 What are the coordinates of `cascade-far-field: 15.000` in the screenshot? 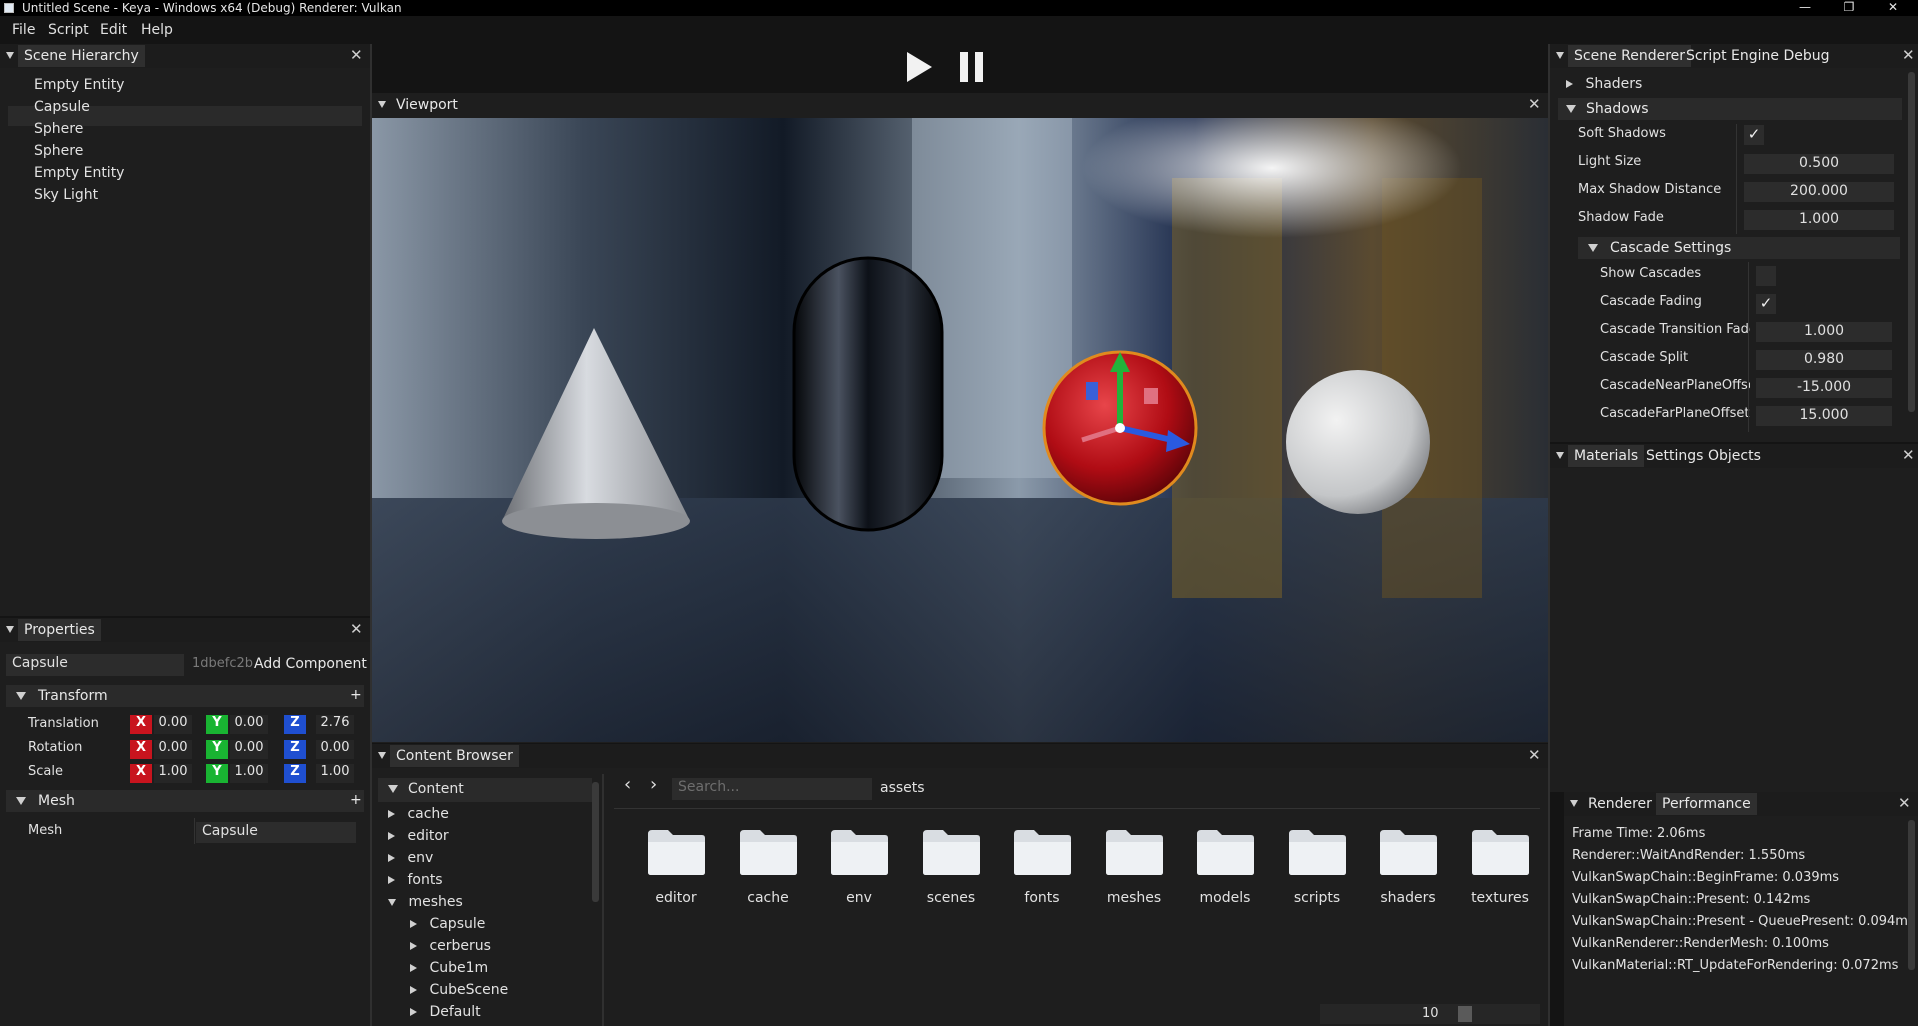 It's located at (1824, 416).